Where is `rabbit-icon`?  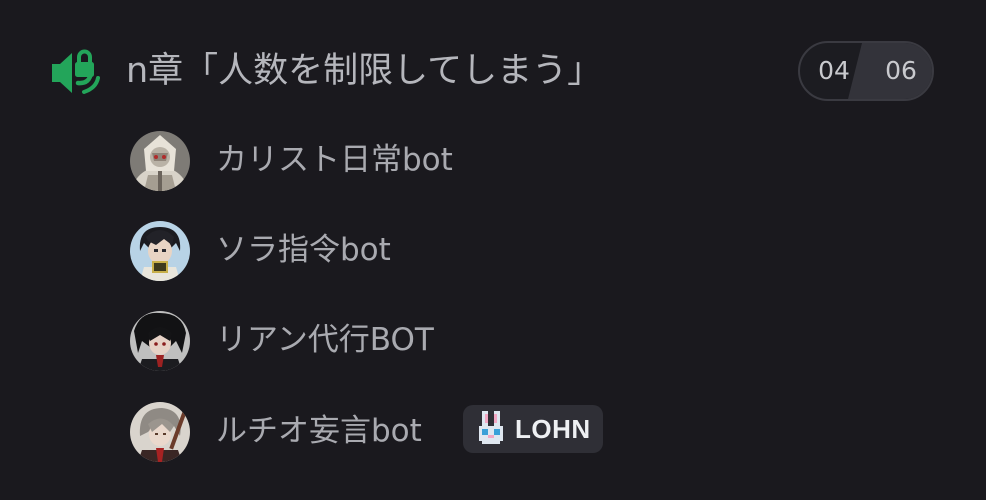
rabbit-icon is located at coordinates (491, 427).